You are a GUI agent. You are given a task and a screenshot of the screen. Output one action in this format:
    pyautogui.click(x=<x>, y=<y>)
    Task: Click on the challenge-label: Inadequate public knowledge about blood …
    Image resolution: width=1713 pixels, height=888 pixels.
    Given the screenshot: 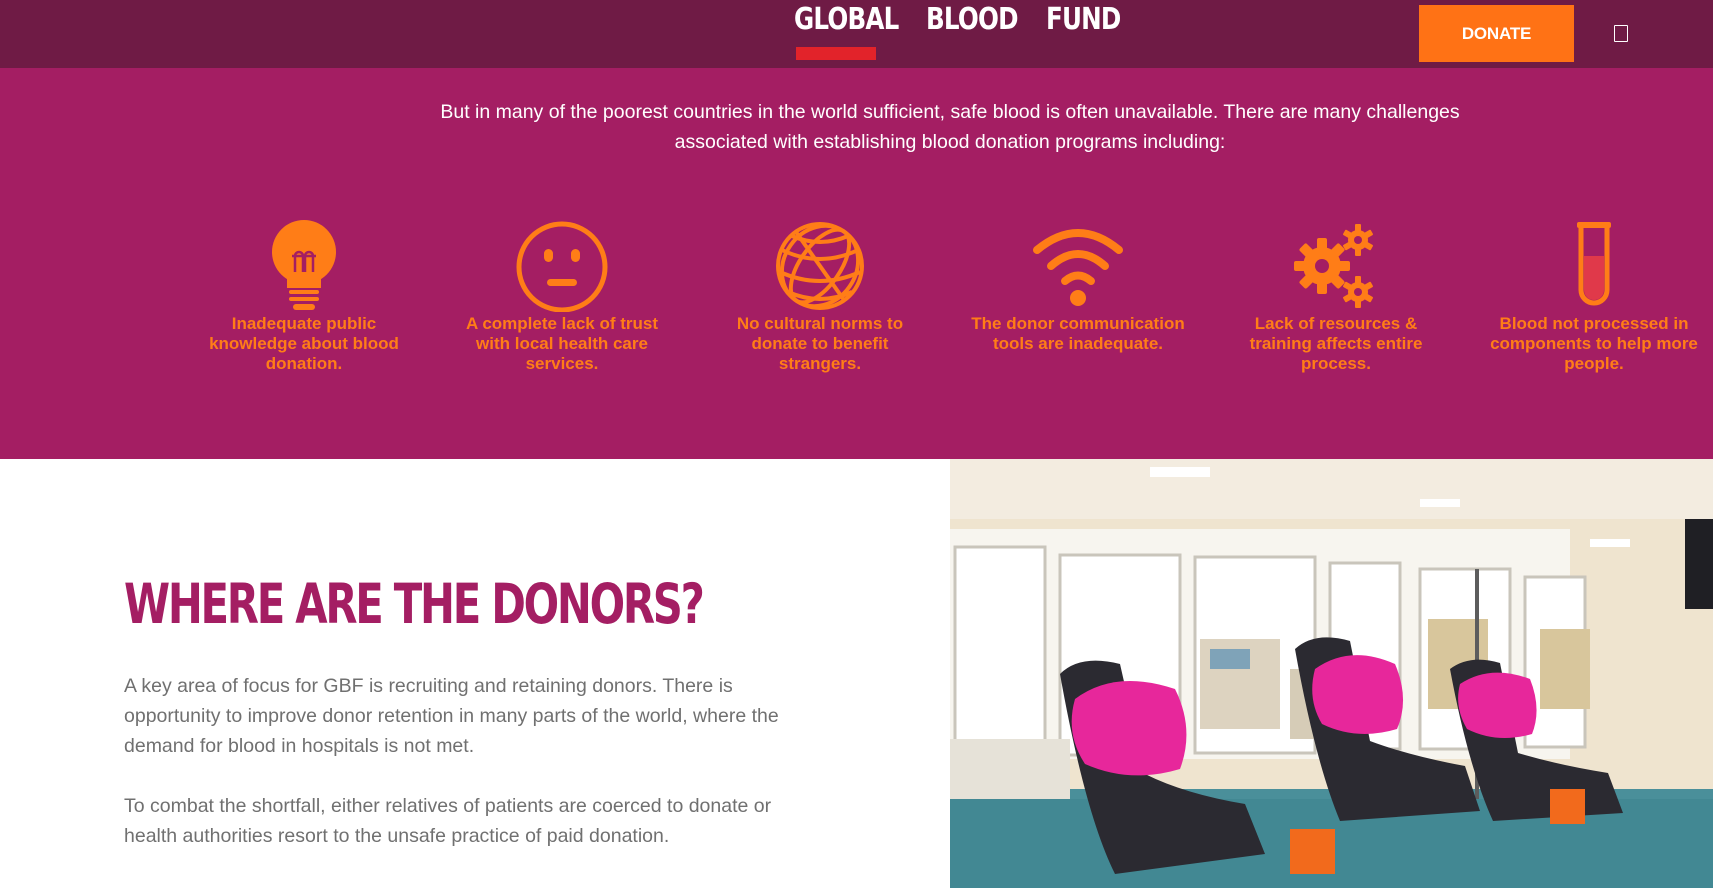 What is the action you would take?
    pyautogui.click(x=304, y=343)
    